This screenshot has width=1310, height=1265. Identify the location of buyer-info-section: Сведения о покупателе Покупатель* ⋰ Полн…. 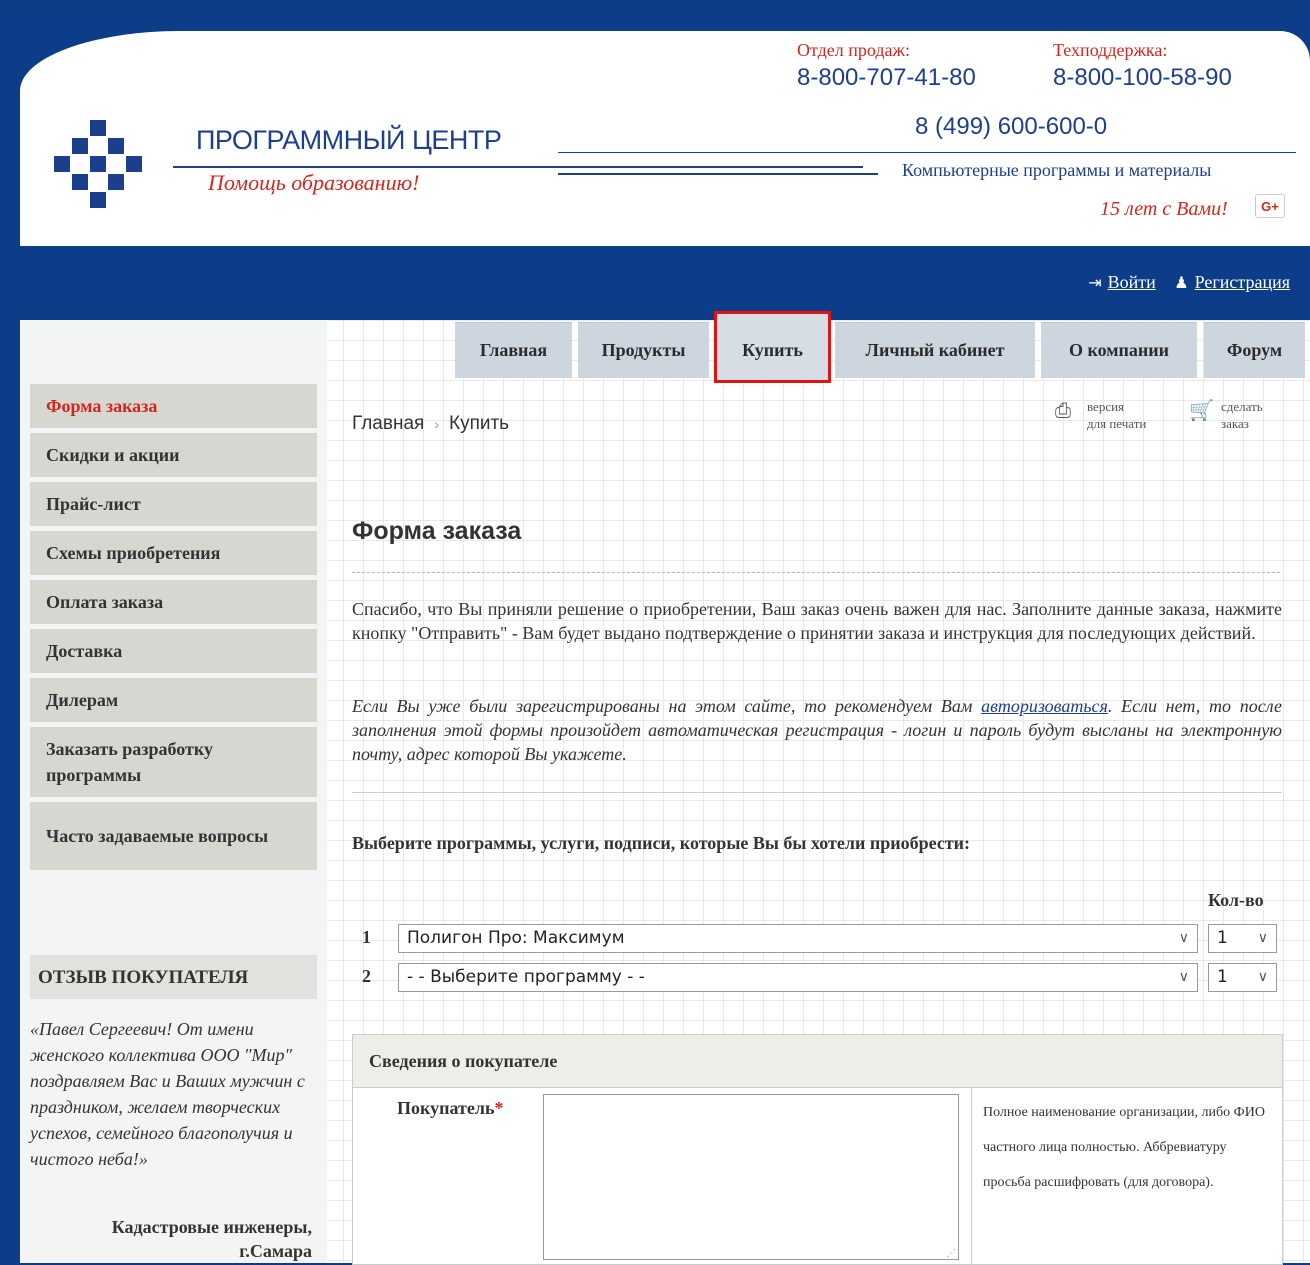
(817, 1149).